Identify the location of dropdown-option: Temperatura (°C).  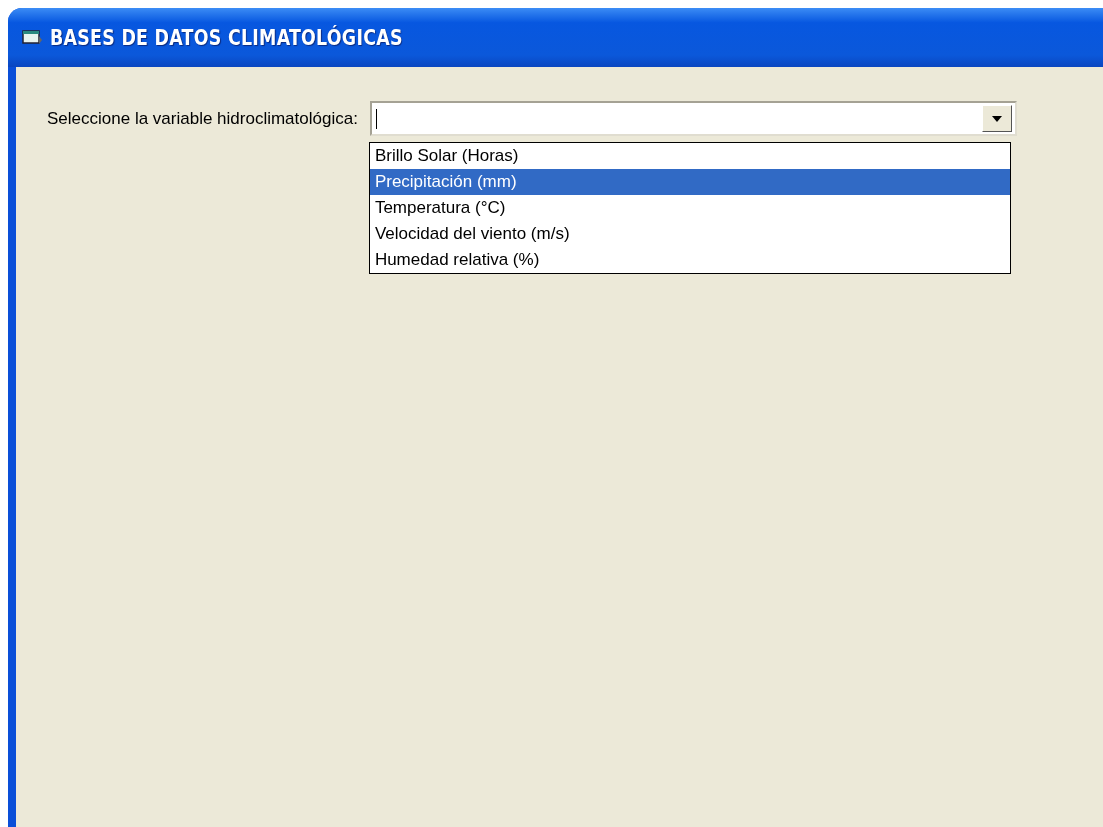
(689, 208).